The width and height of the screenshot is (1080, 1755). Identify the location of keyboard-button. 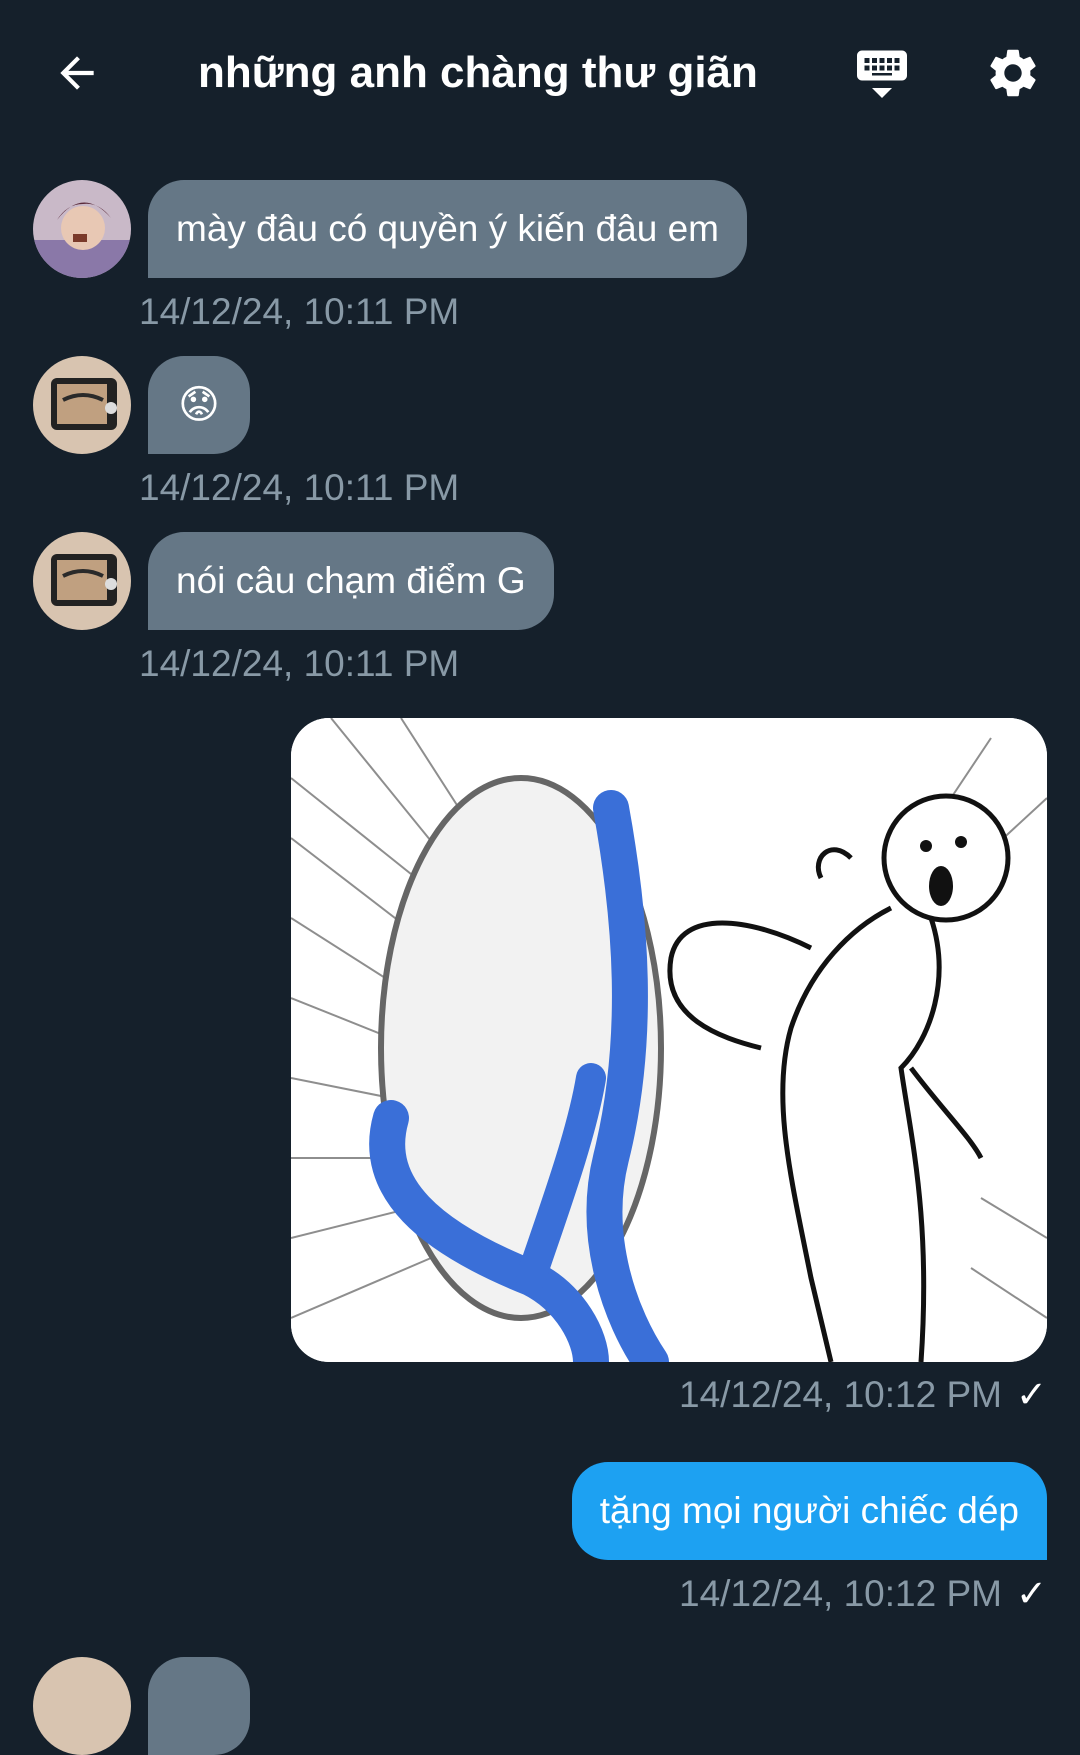
(882, 73).